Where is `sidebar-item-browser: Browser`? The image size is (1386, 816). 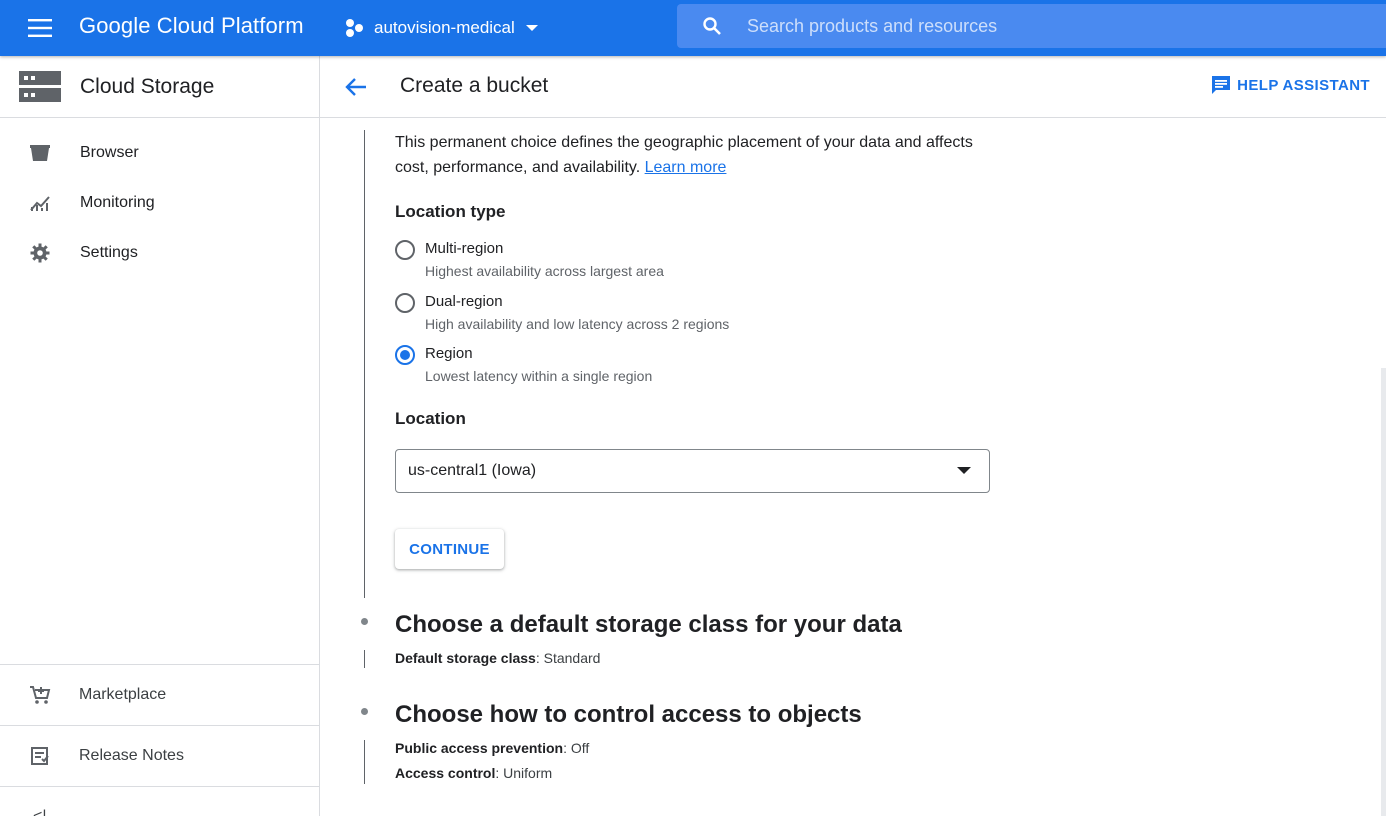
sidebar-item-browser: Browser is located at coordinates (159, 153).